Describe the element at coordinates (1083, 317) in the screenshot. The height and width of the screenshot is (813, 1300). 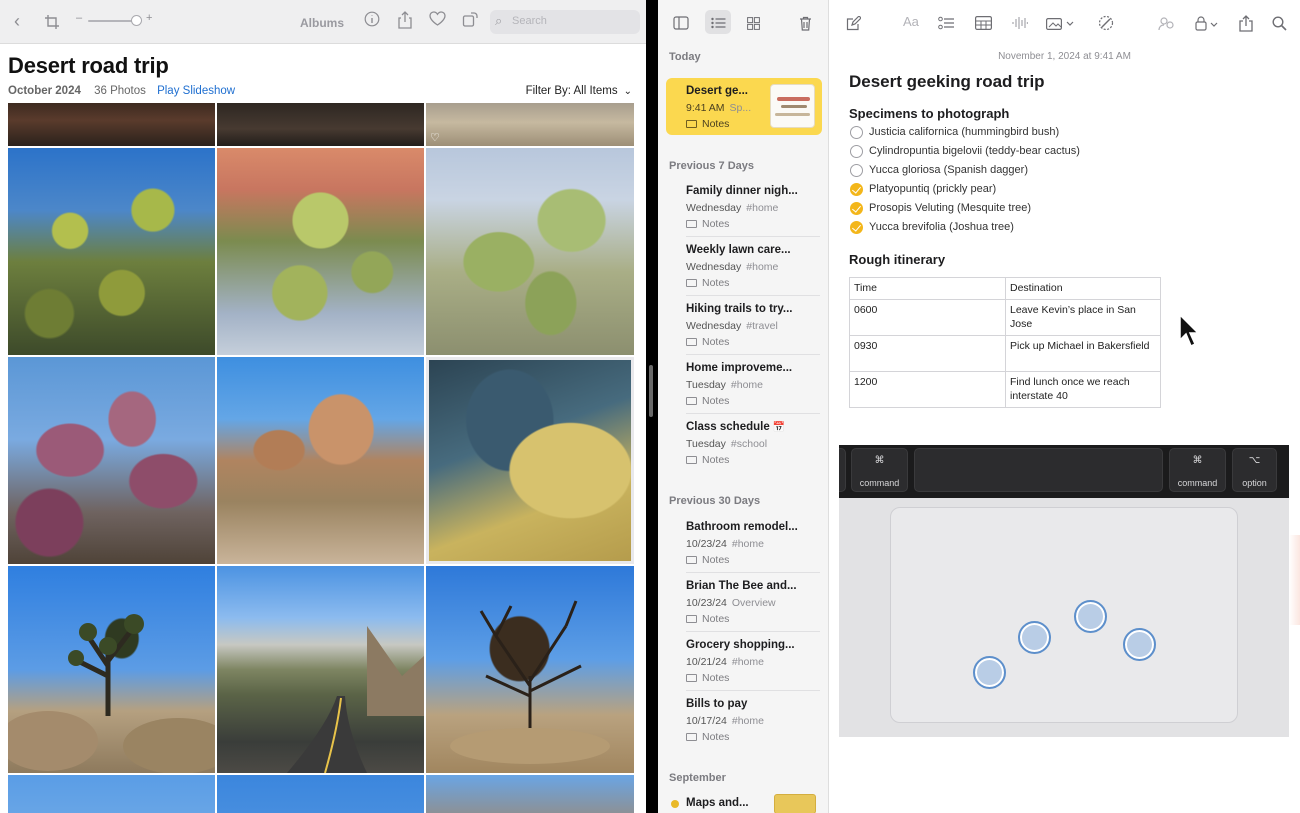
I see `table-cell: Leave Kevin’s place in San Jose` at that location.